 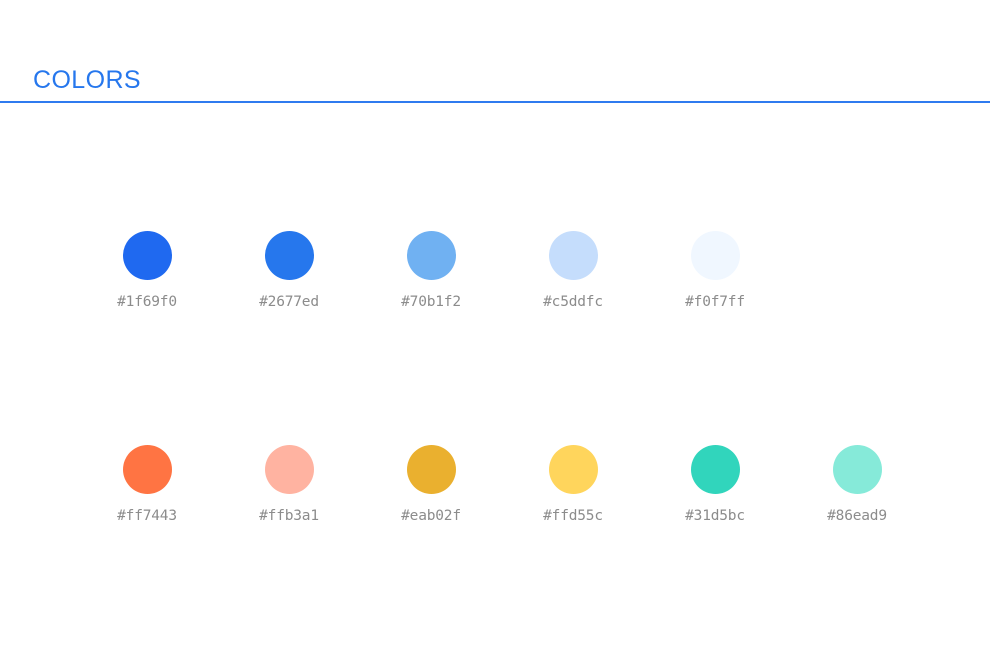 What do you see at coordinates (573, 302) in the screenshot?
I see `color-hex-label: #c5ddfc` at bounding box center [573, 302].